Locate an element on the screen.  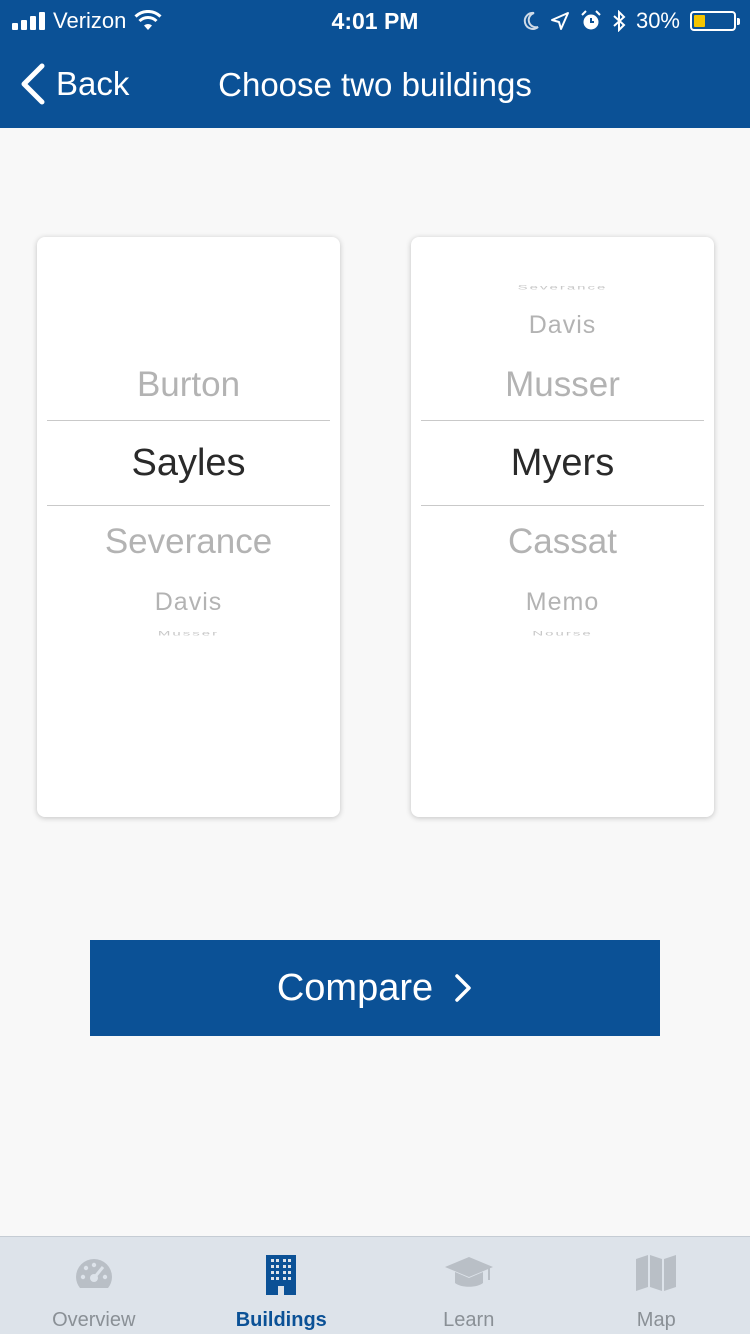
page-title: Choose two buildings is located at coordinates (375, 84).